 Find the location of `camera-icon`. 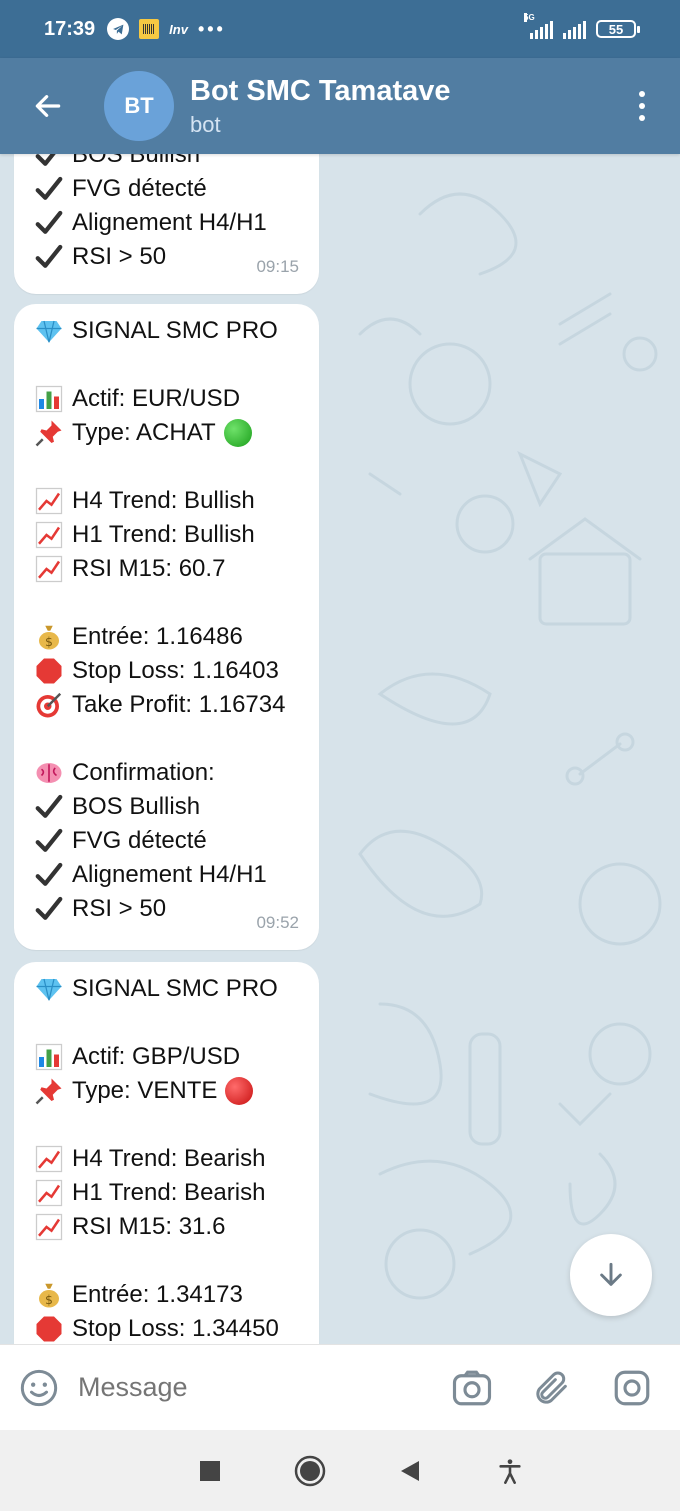

camera-icon is located at coordinates (472, 1387).